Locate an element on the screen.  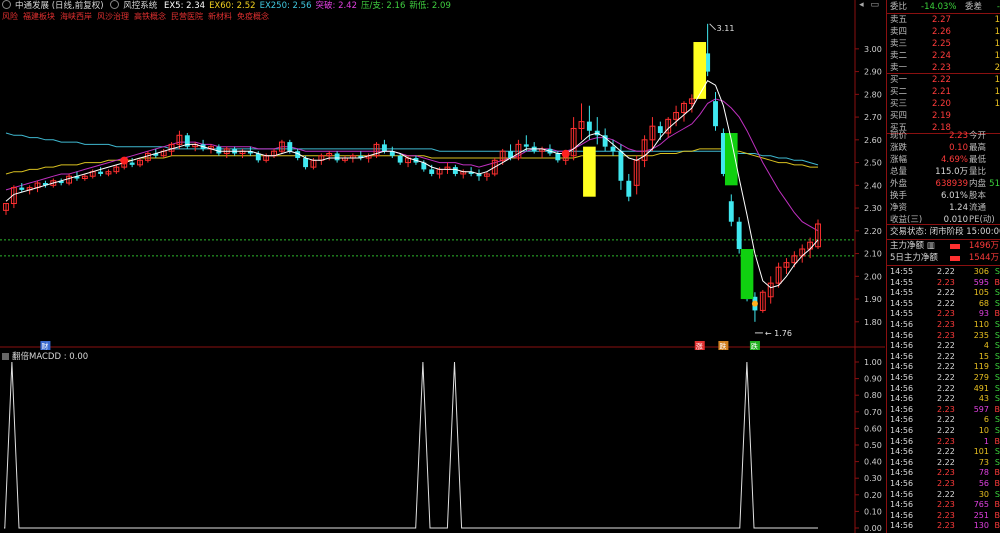
concept-tag: 民营医院 is located at coordinates (187, 16).